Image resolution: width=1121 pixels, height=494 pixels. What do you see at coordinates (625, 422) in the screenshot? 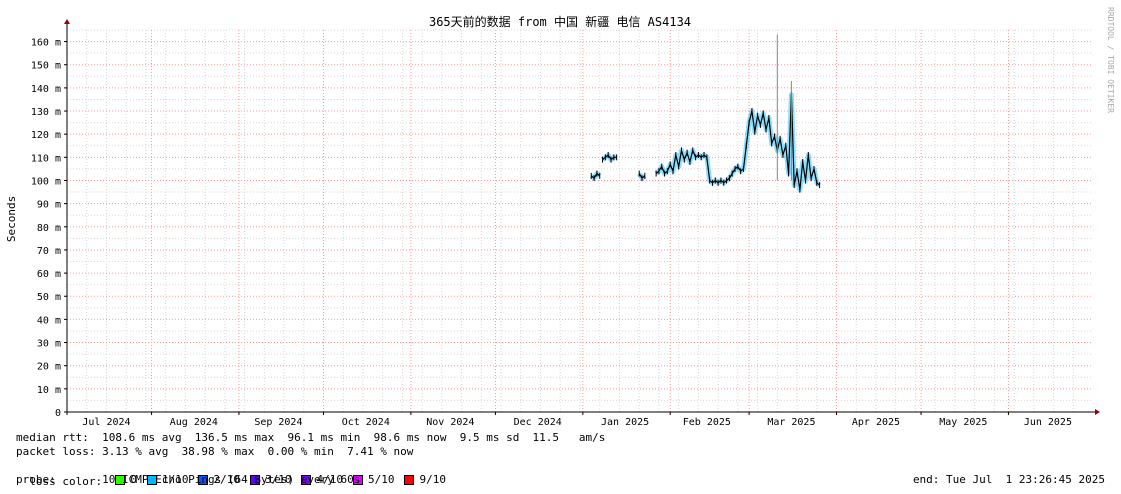
I see `x-tick-label: Jan 2025` at bounding box center [625, 422].